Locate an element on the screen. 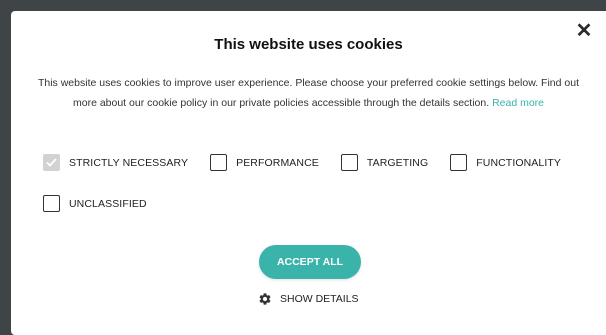  checkbox-targeting: TARGETING is located at coordinates (384, 162).